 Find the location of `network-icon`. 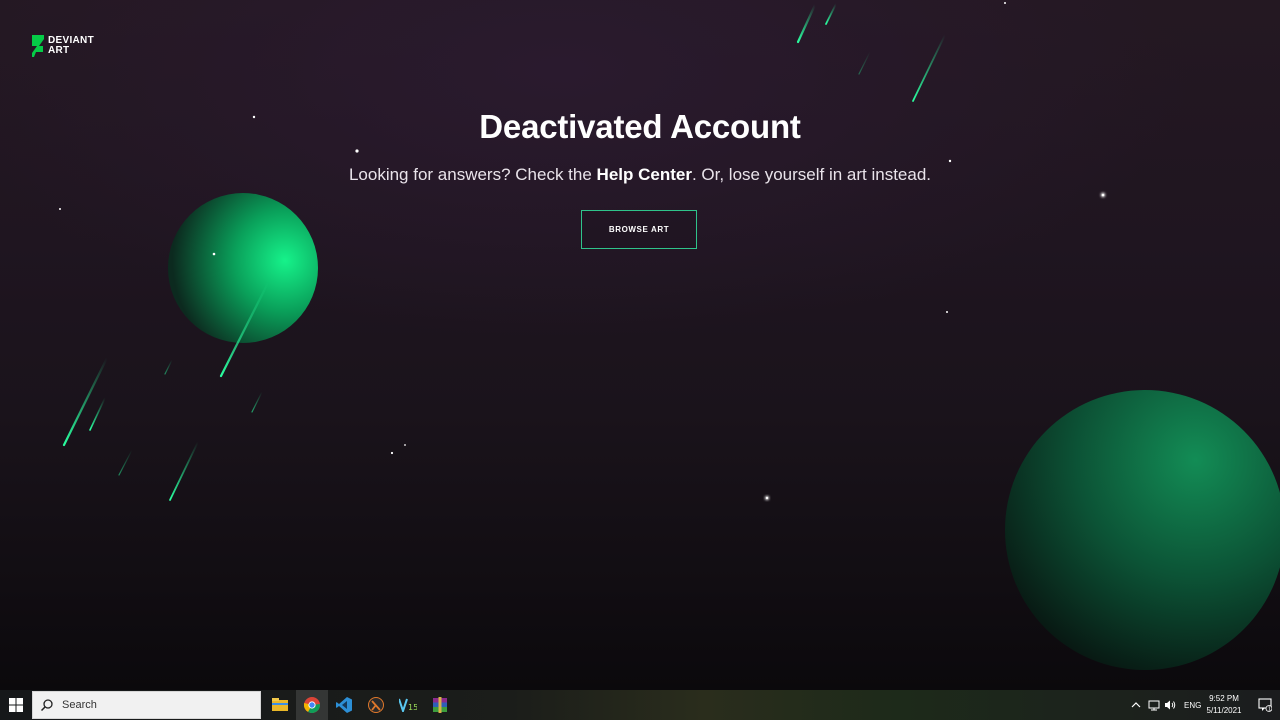

network-icon is located at coordinates (1154, 705).